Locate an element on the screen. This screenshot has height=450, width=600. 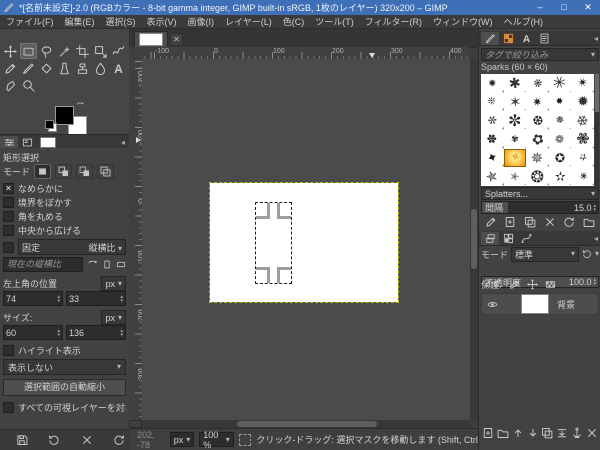
fixed-checkbox is located at coordinates (8, 247).